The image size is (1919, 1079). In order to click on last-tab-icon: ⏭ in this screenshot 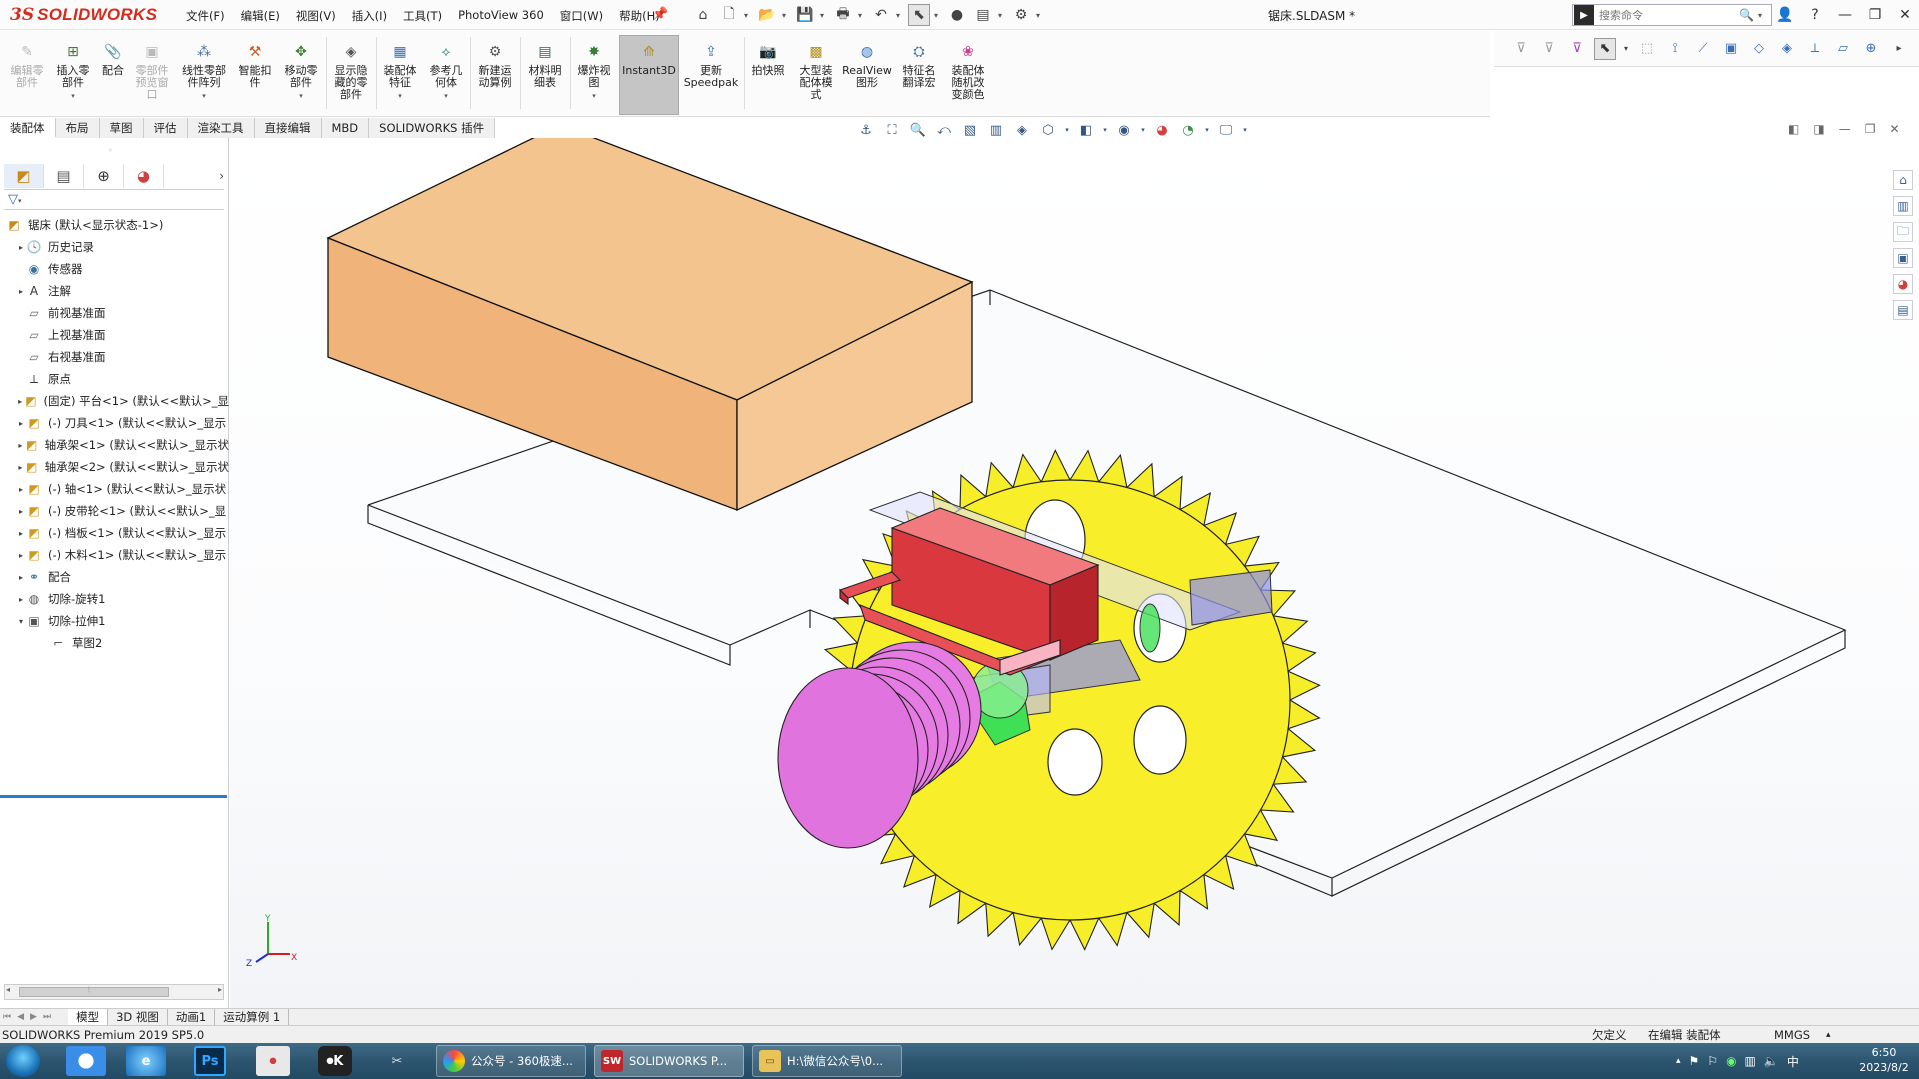, I will do `click(47, 1017)`.